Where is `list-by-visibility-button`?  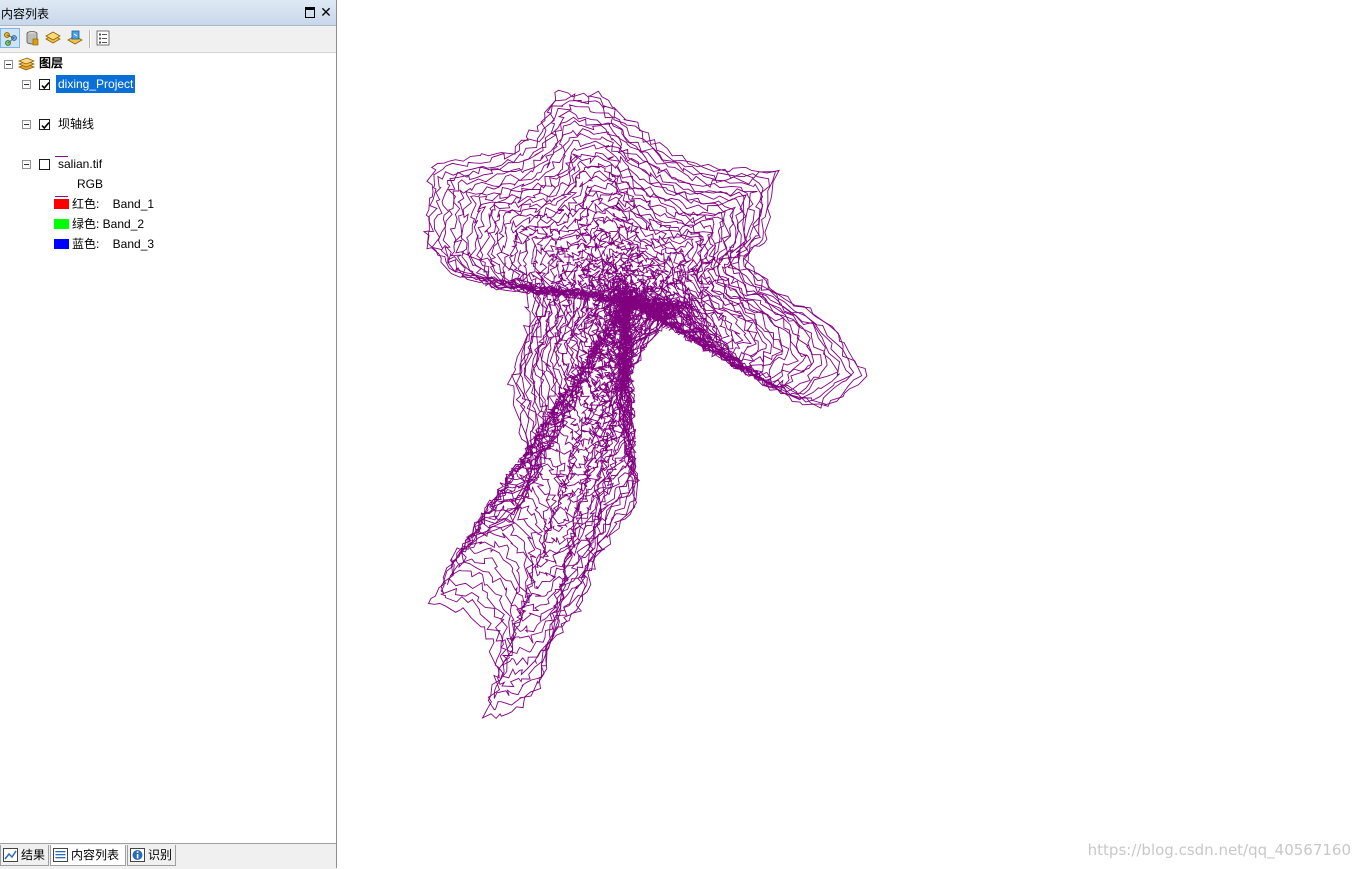
list-by-visibility-button is located at coordinates (53, 38).